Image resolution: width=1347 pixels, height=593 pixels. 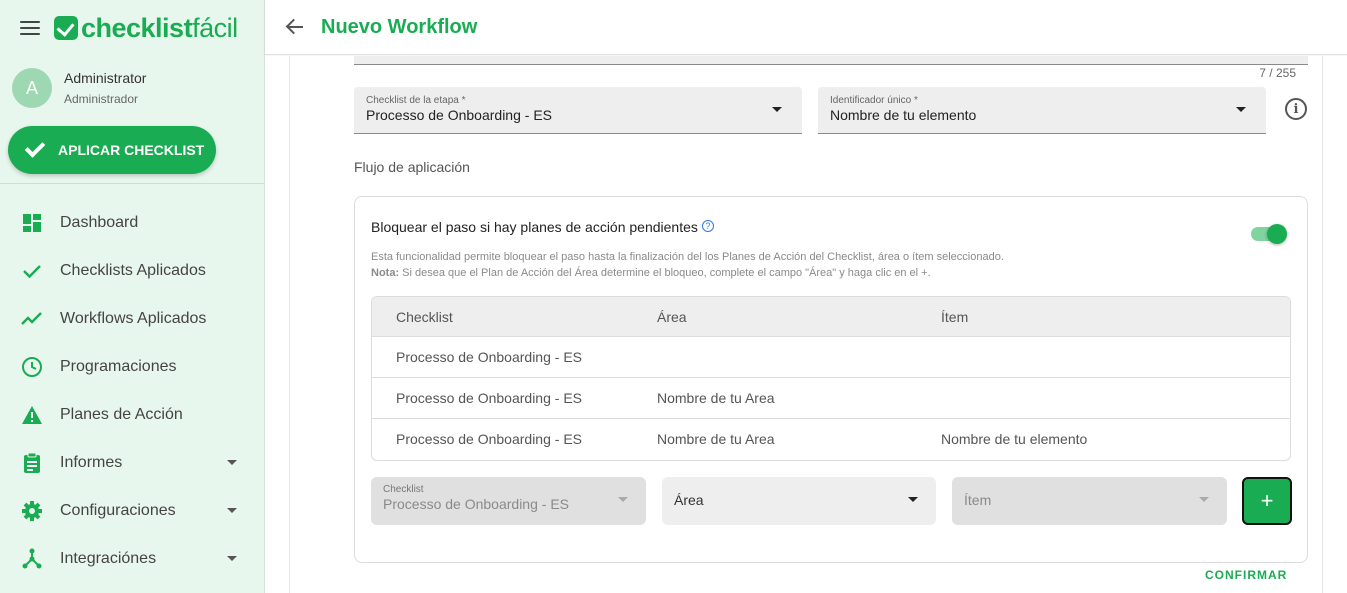 What do you see at coordinates (137, 27) in the screenshot?
I see `logo-text-bold: checklist` at bounding box center [137, 27].